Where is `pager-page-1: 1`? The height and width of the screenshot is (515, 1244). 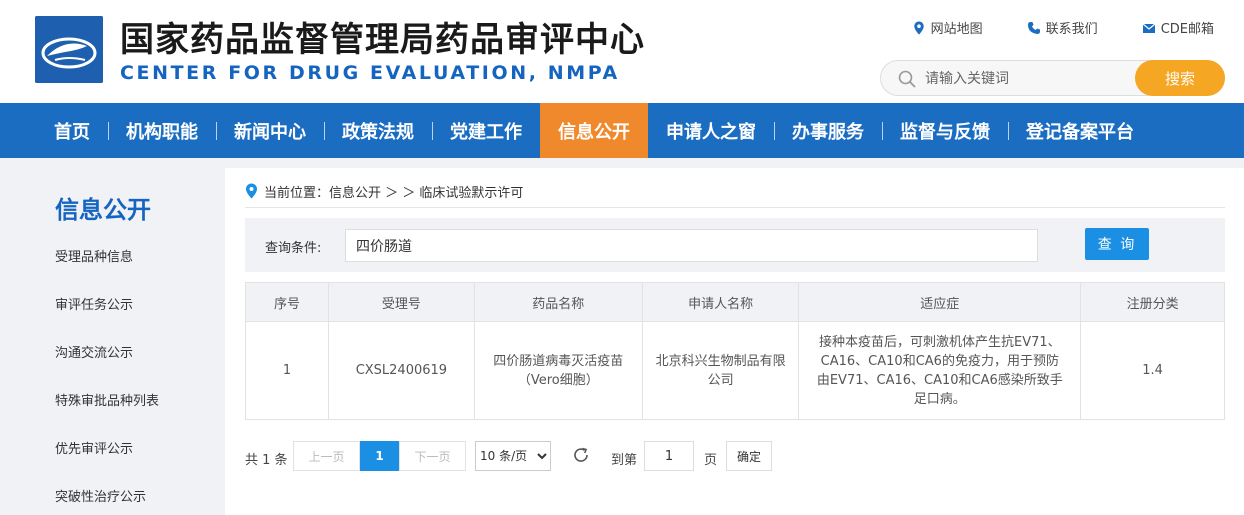 pager-page-1: 1 is located at coordinates (379, 456).